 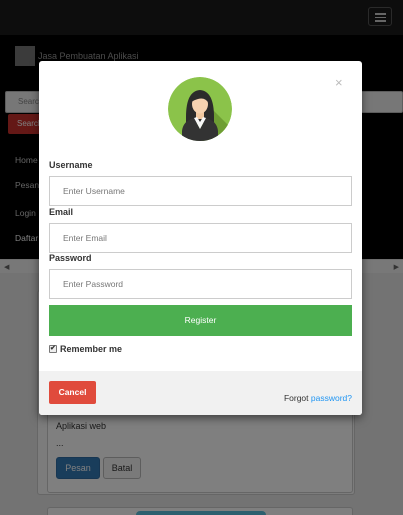 What do you see at coordinates (70, 258) in the screenshot?
I see `password-label: Password` at bounding box center [70, 258].